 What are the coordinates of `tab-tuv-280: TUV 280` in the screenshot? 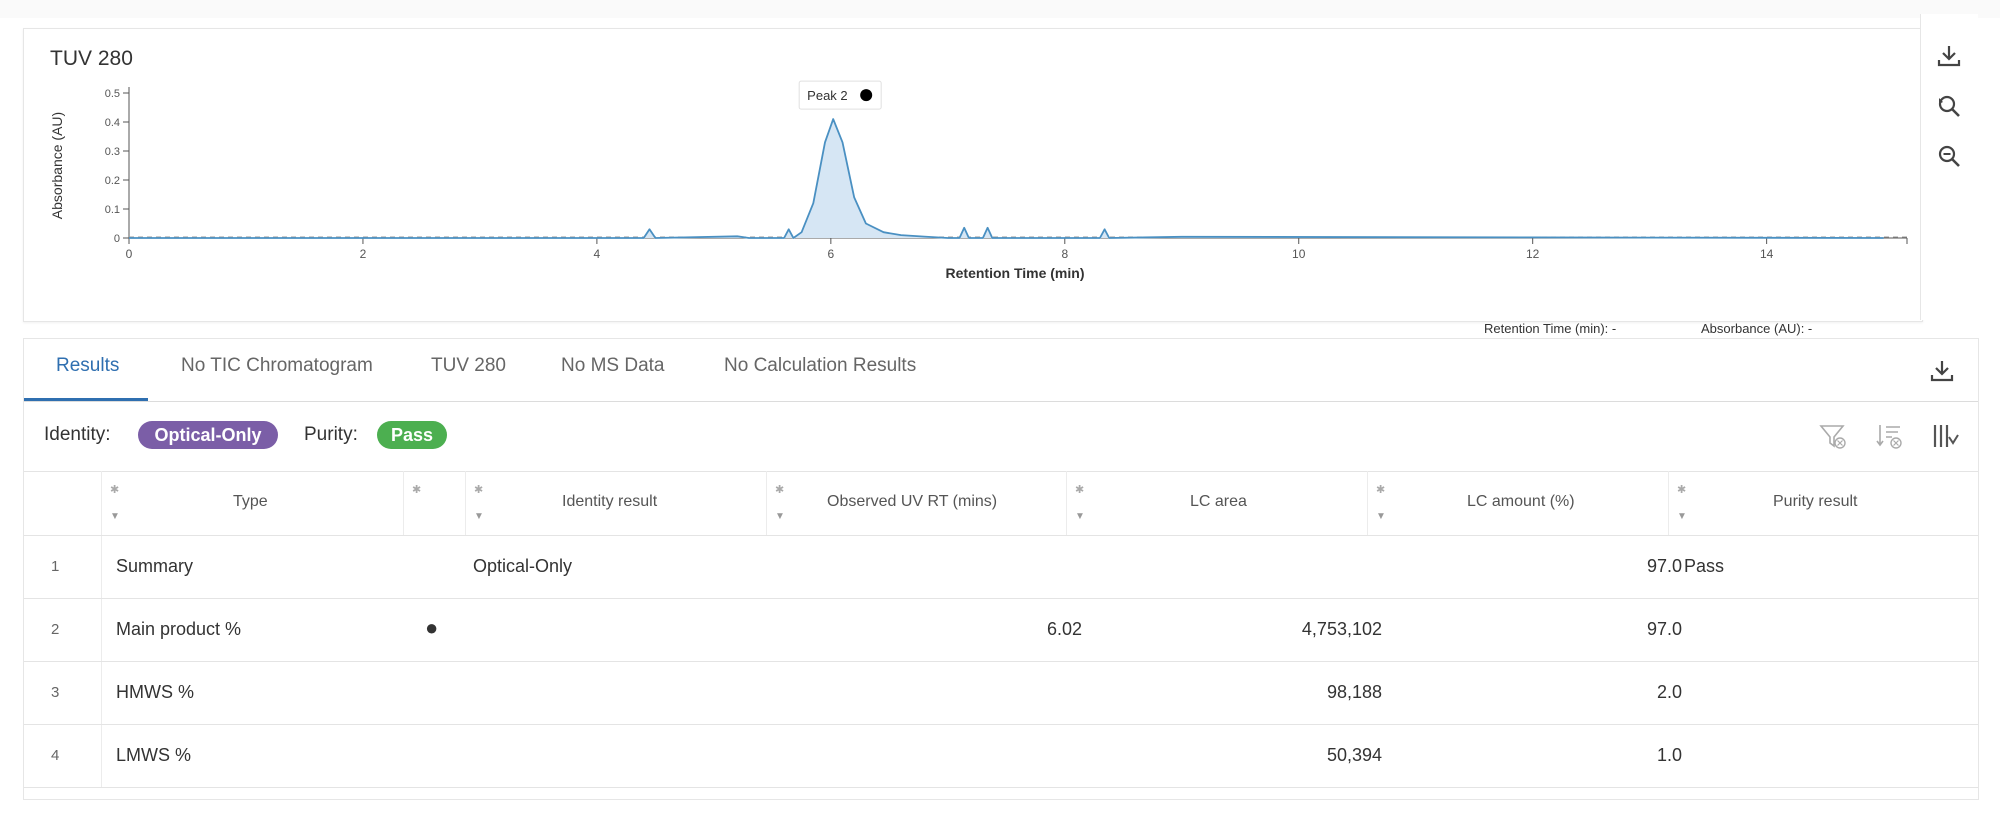 It's located at (468, 366).